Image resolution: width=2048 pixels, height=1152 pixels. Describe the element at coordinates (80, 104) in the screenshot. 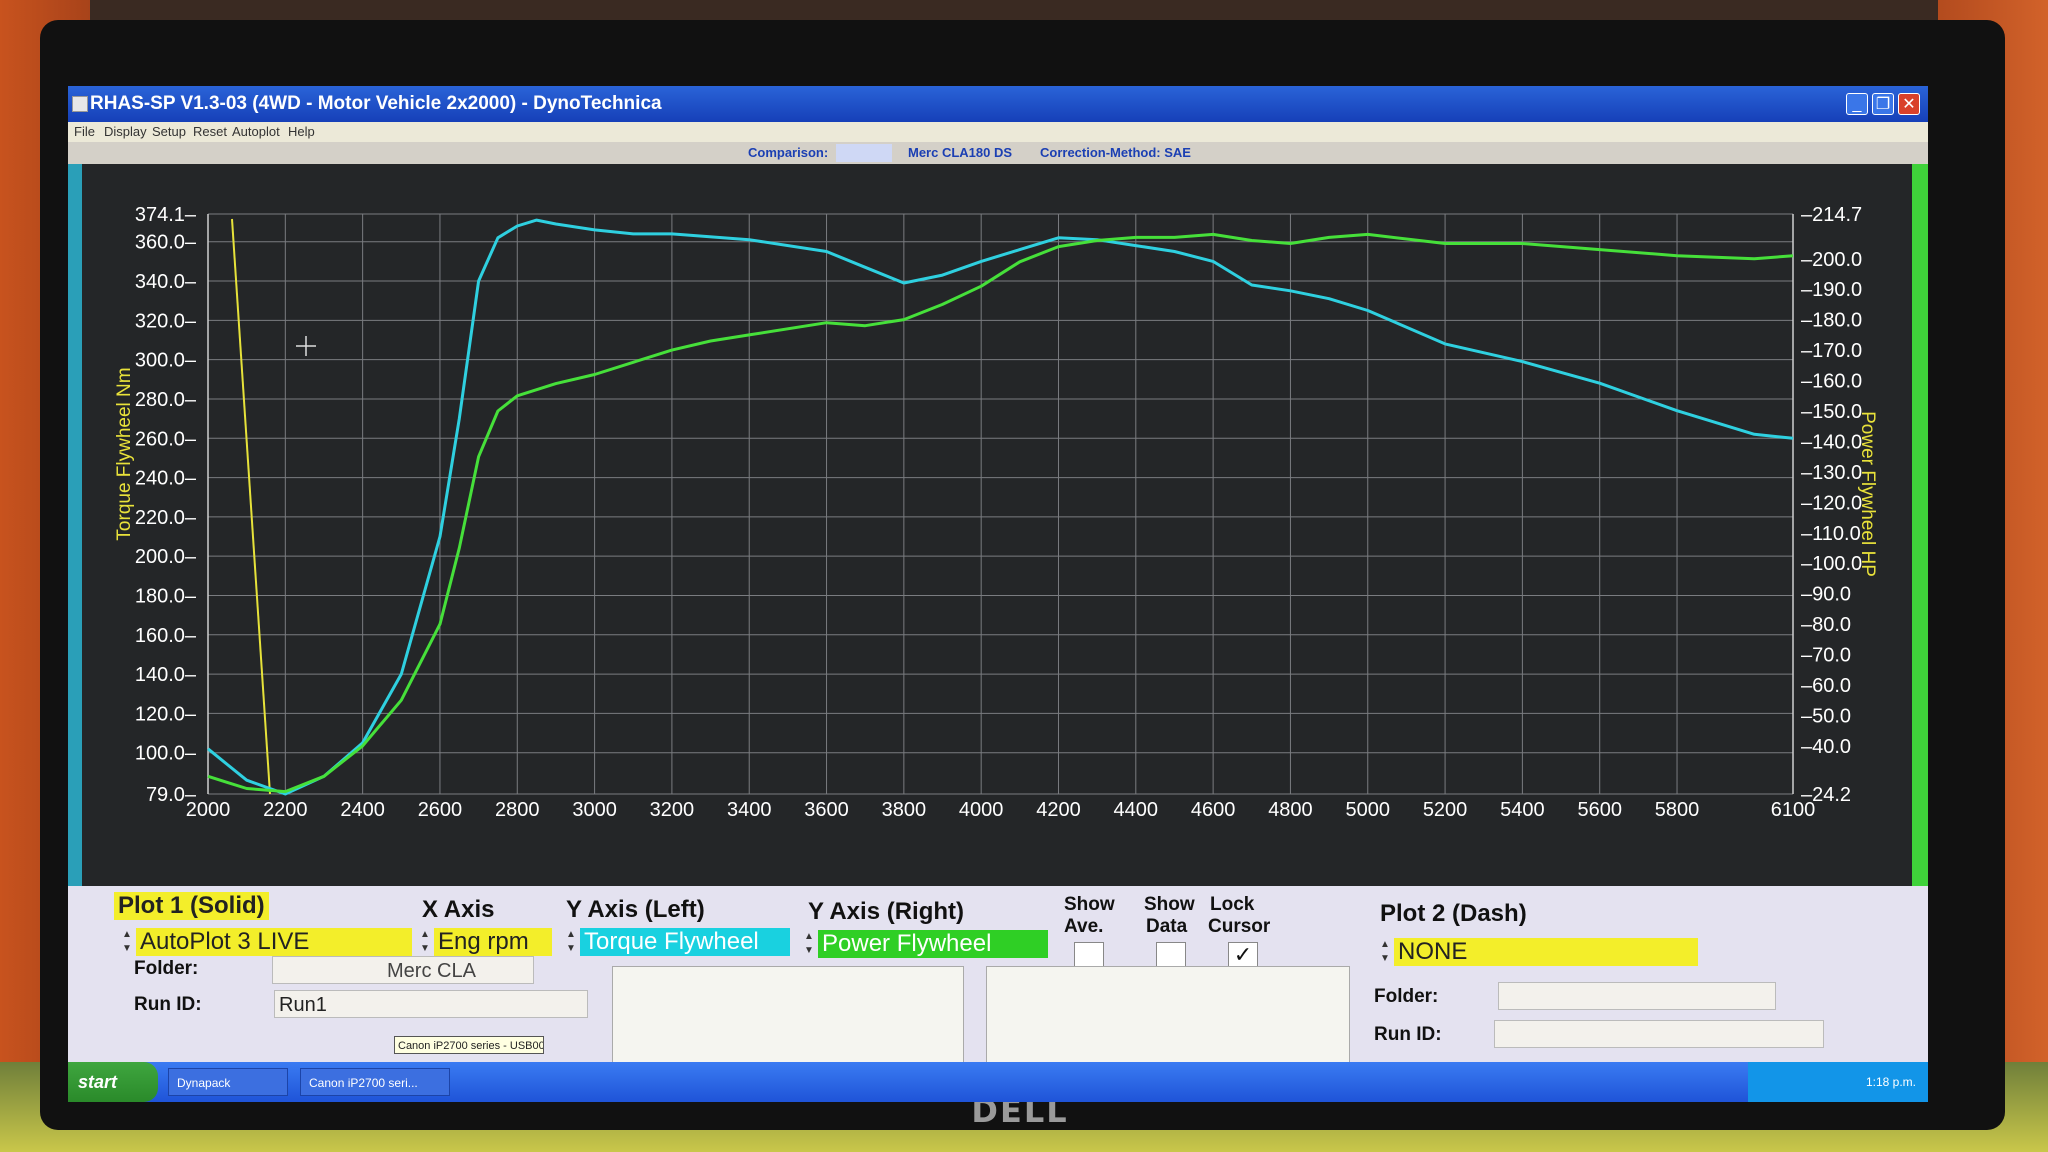

I see `app-icon` at that location.